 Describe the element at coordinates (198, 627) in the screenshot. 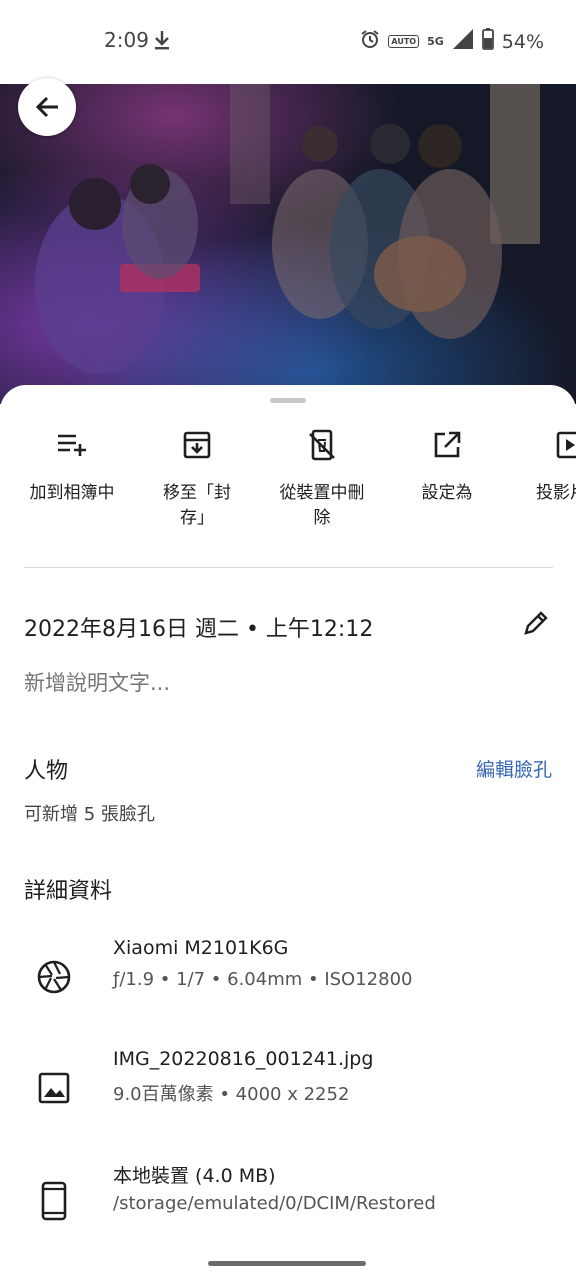

I see `photo-datetime: 2022年8月16日 週二 • 上午12:12` at that location.